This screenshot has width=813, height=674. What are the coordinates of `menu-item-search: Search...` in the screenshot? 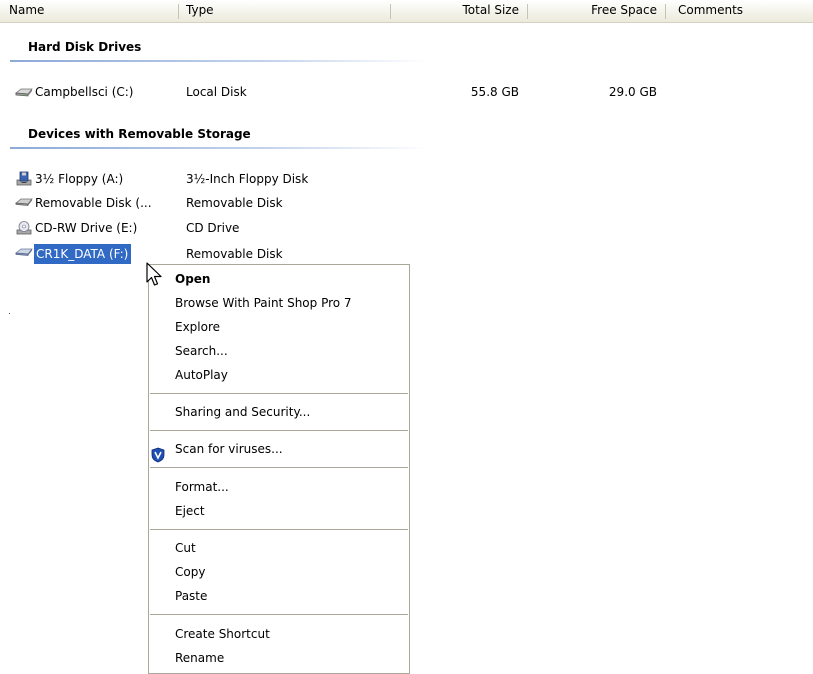 It's located at (201, 351).